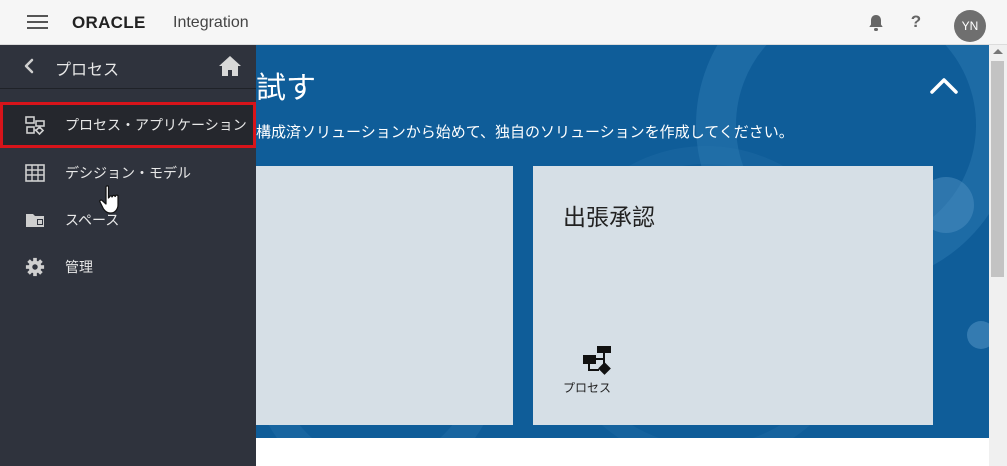 This screenshot has width=1007, height=466. What do you see at coordinates (35, 173) in the screenshot?
I see `table-grid-icon` at bounding box center [35, 173].